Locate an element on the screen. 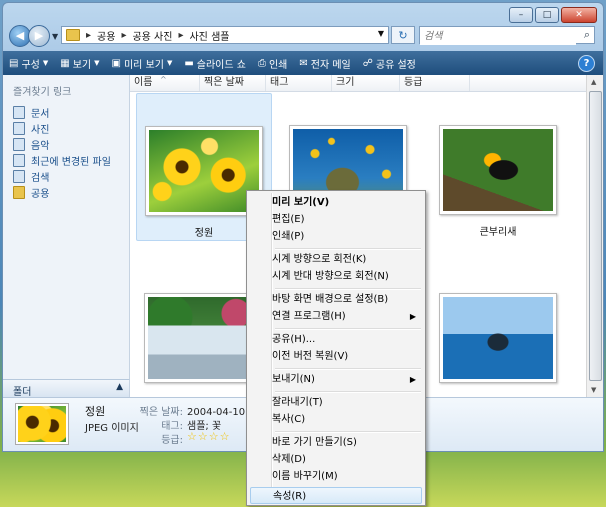 The width and height of the screenshot is (606, 507). menu-item-create-shortcut: 바로 가기 만들기(S) is located at coordinates (336, 442).